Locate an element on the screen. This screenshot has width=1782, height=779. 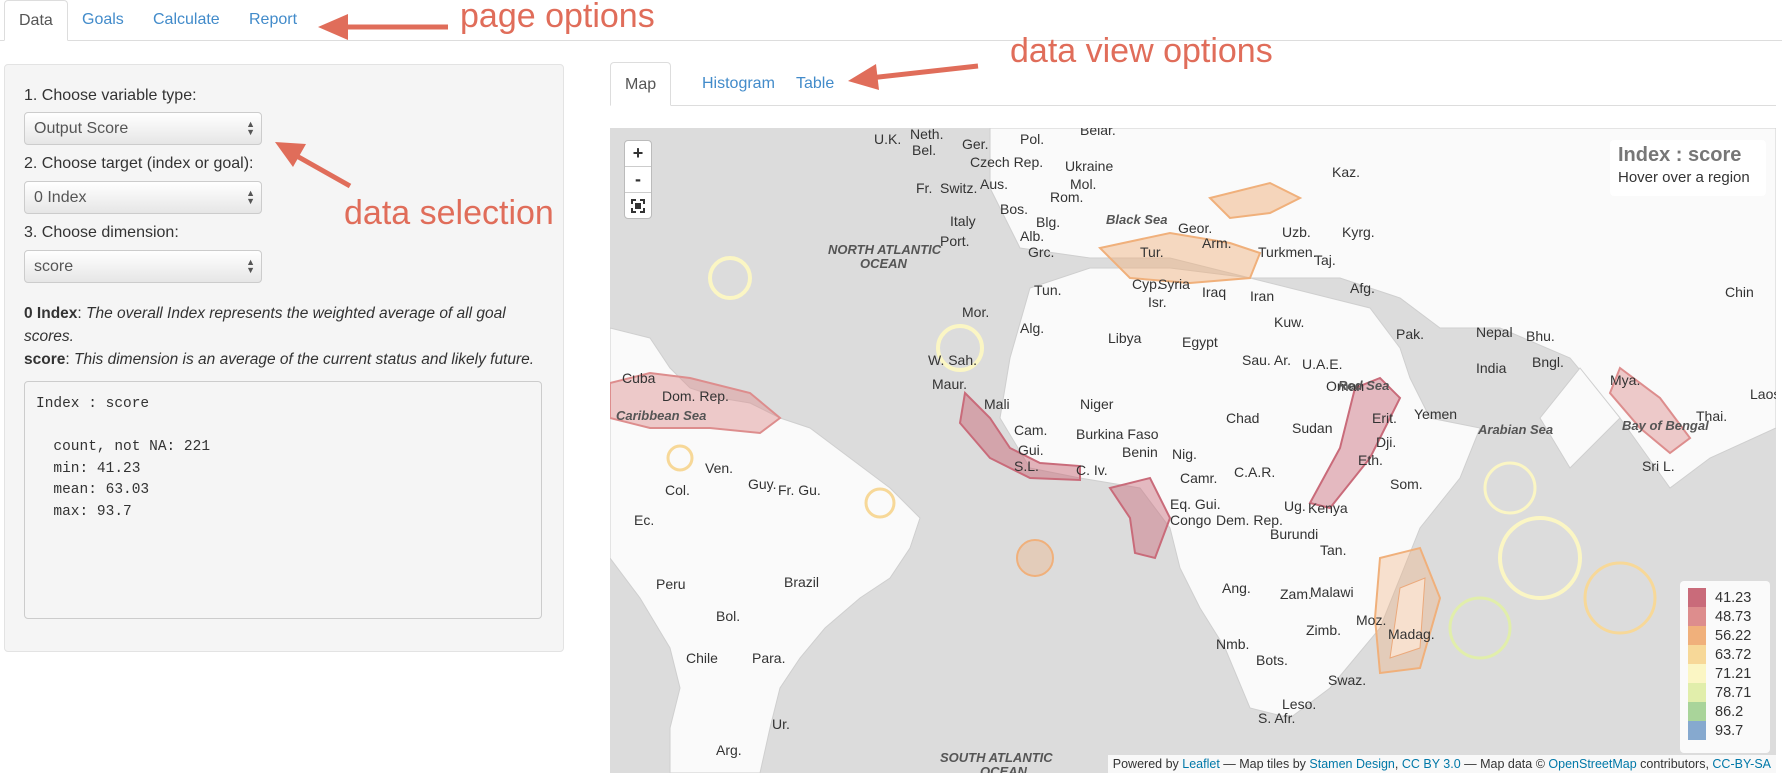
map-label: Uzb. is located at coordinates (1296, 232).